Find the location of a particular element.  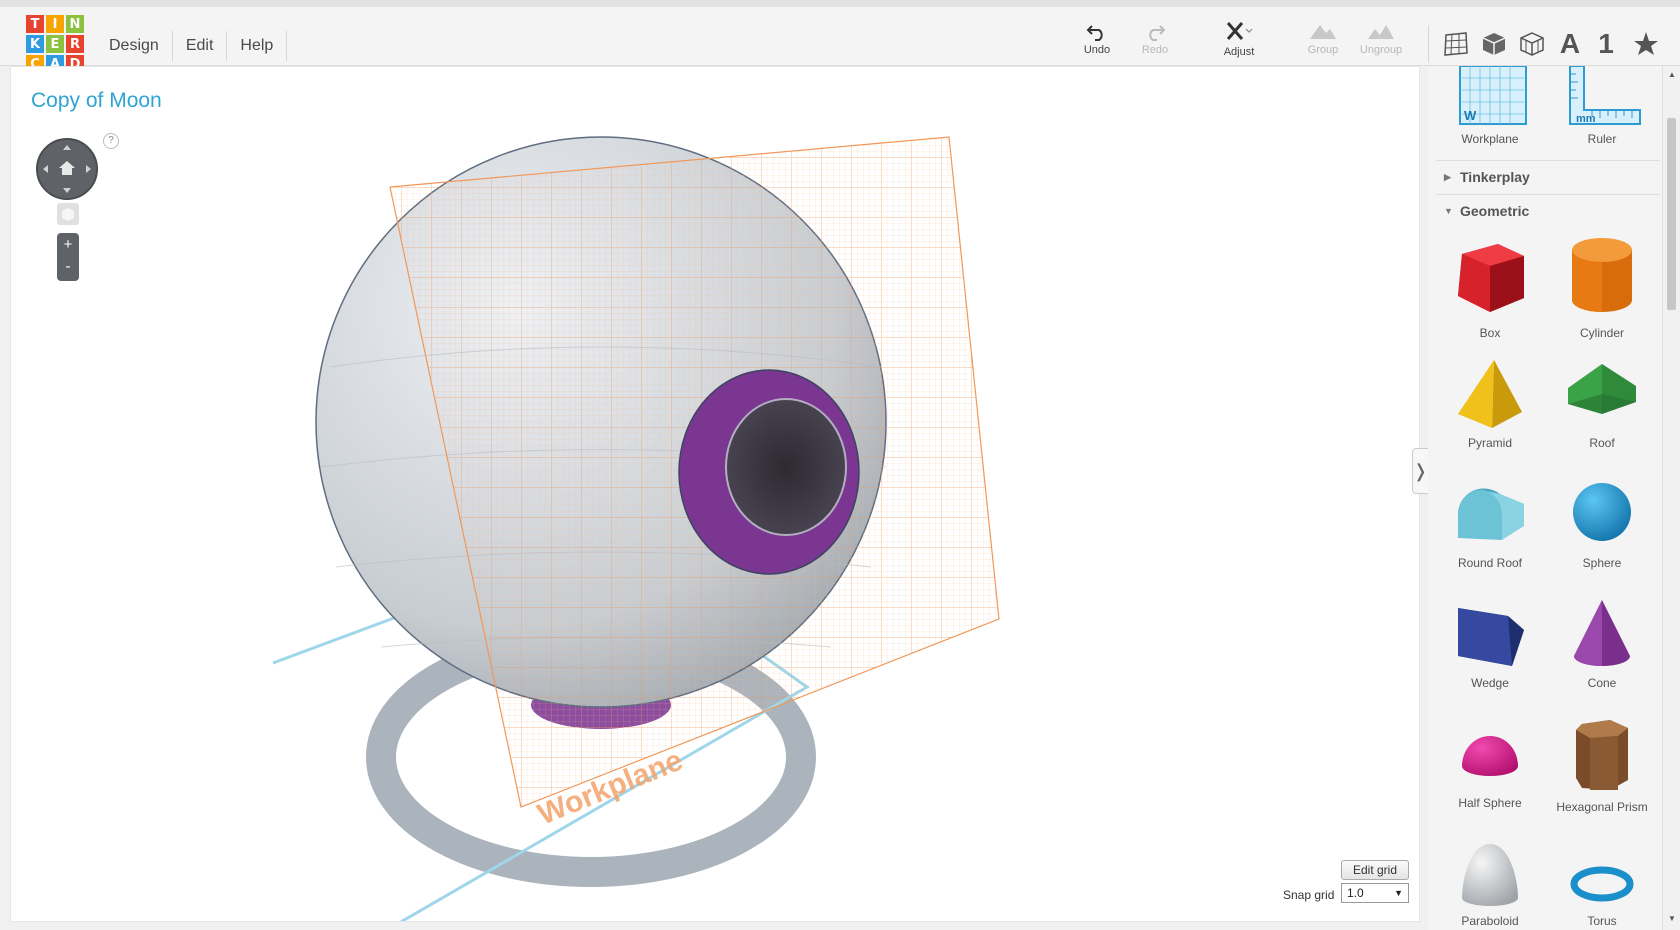

snap-grid-value: 1.0 is located at coordinates (1355, 893).